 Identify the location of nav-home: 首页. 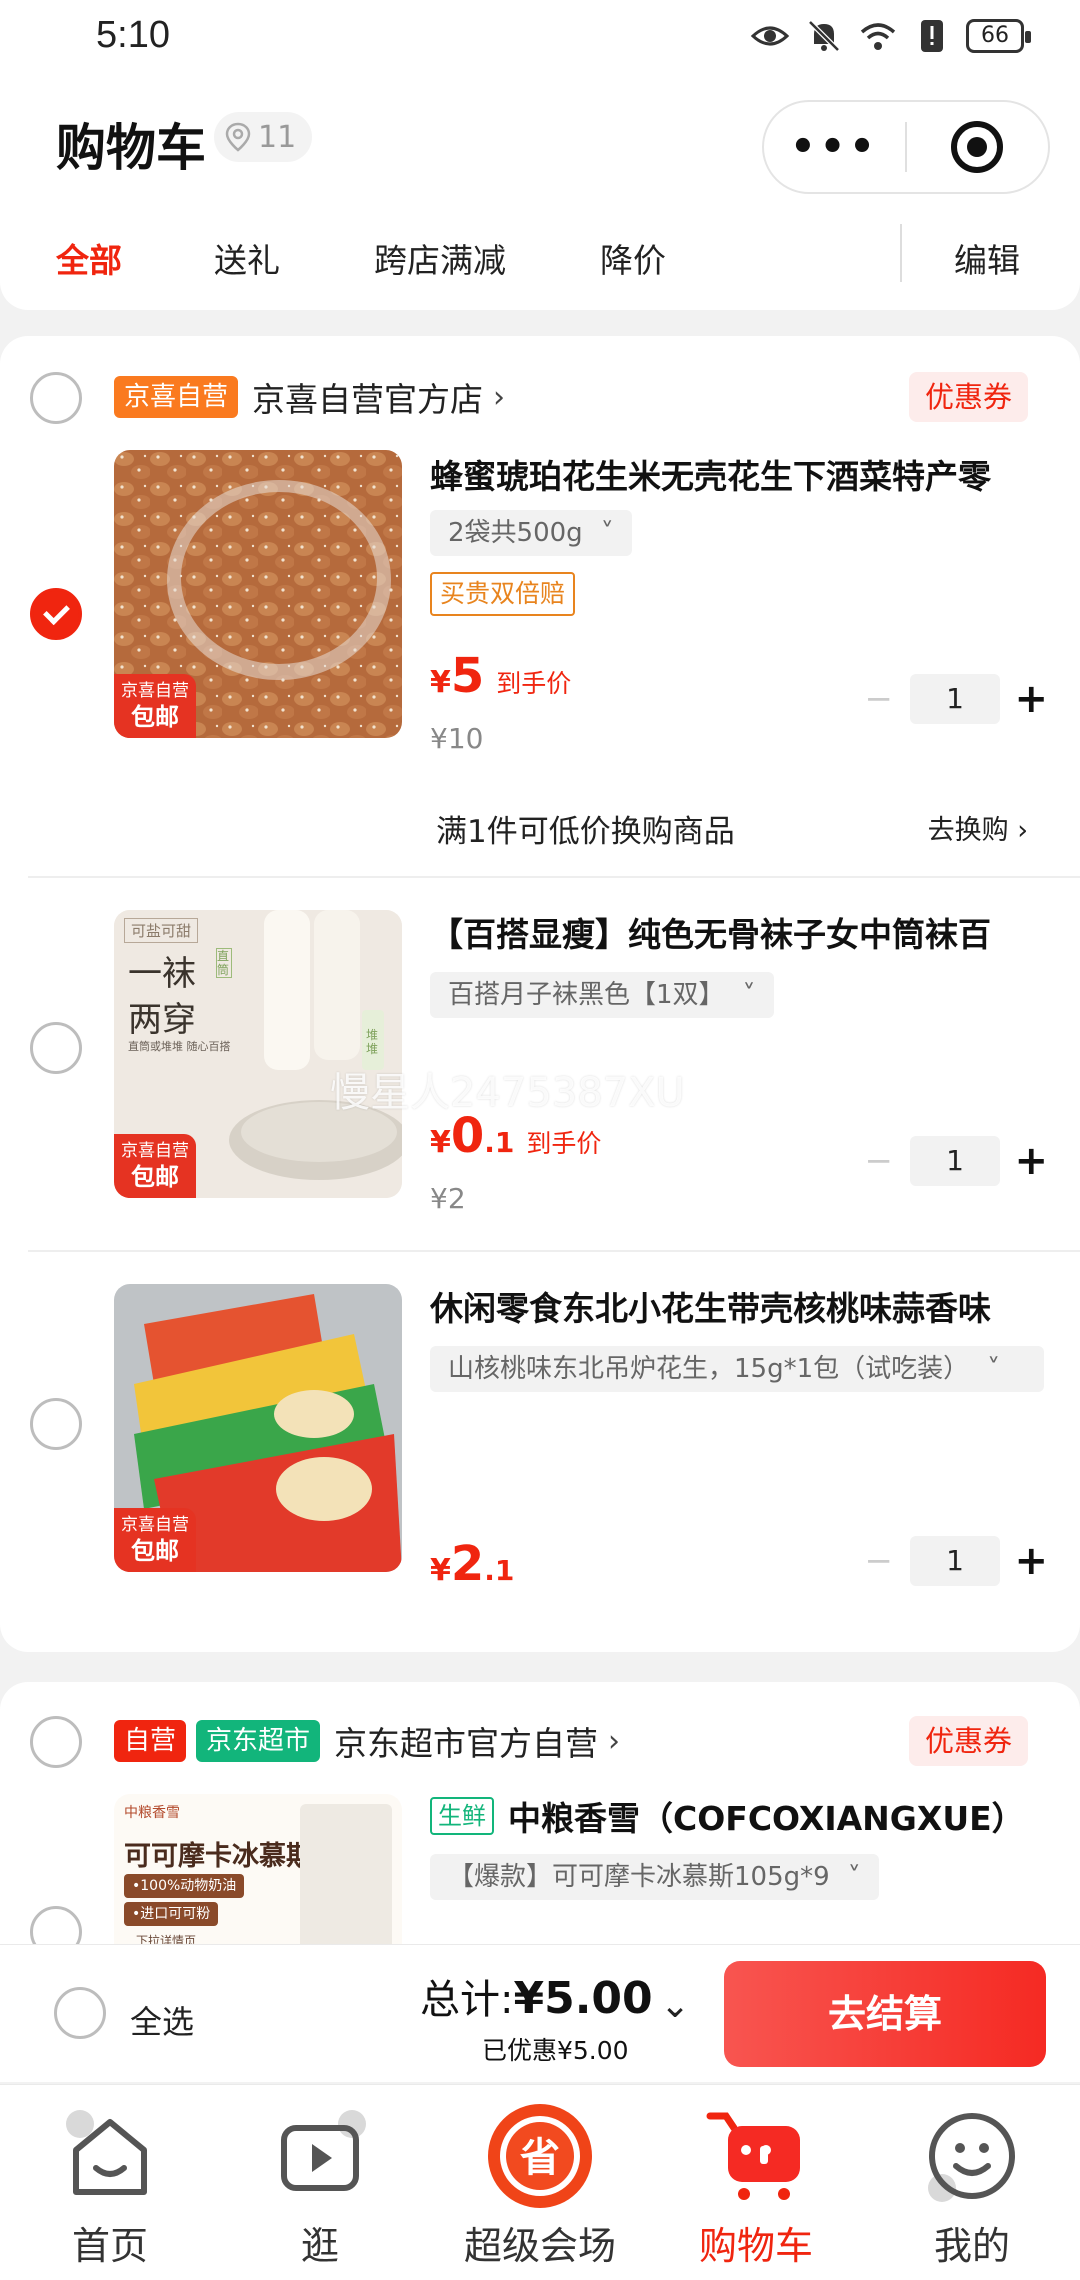
(110, 2185).